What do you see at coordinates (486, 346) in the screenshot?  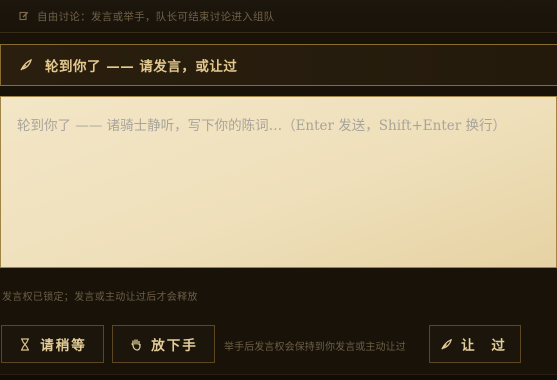 I see `pass-label: 让 过` at bounding box center [486, 346].